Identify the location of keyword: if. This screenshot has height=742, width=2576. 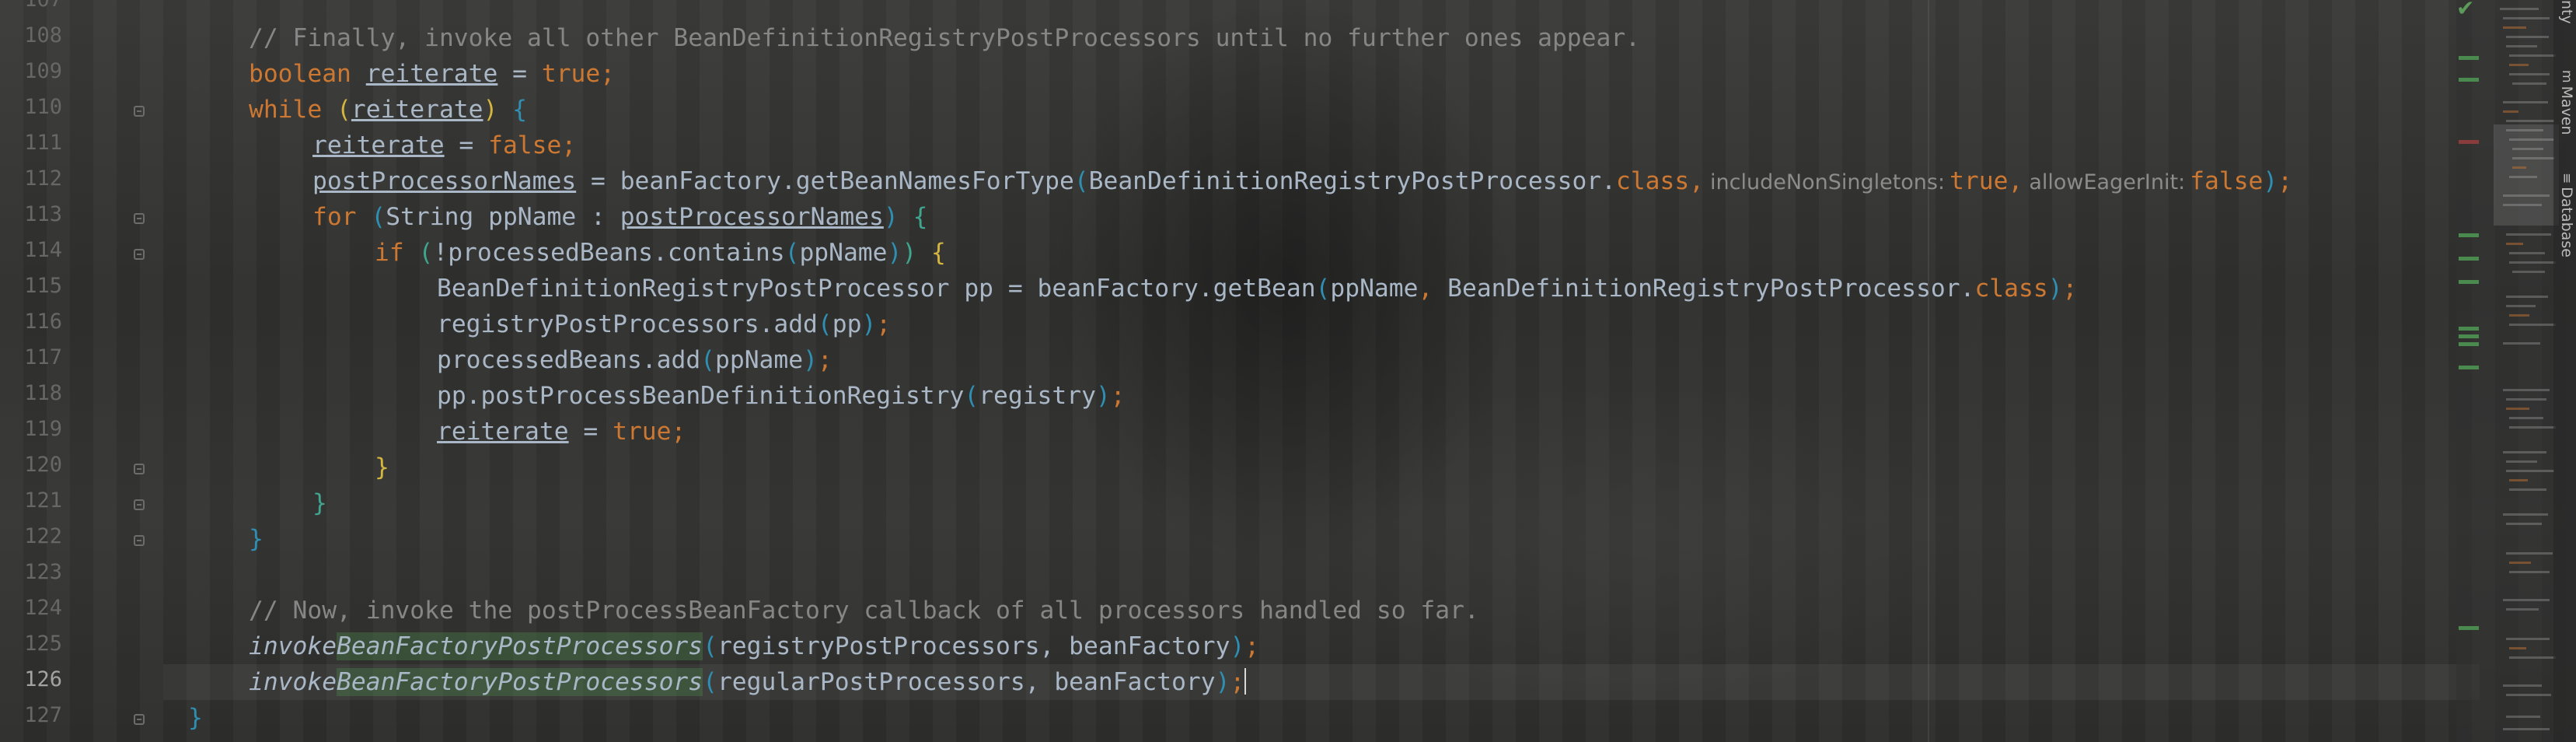
(390, 253).